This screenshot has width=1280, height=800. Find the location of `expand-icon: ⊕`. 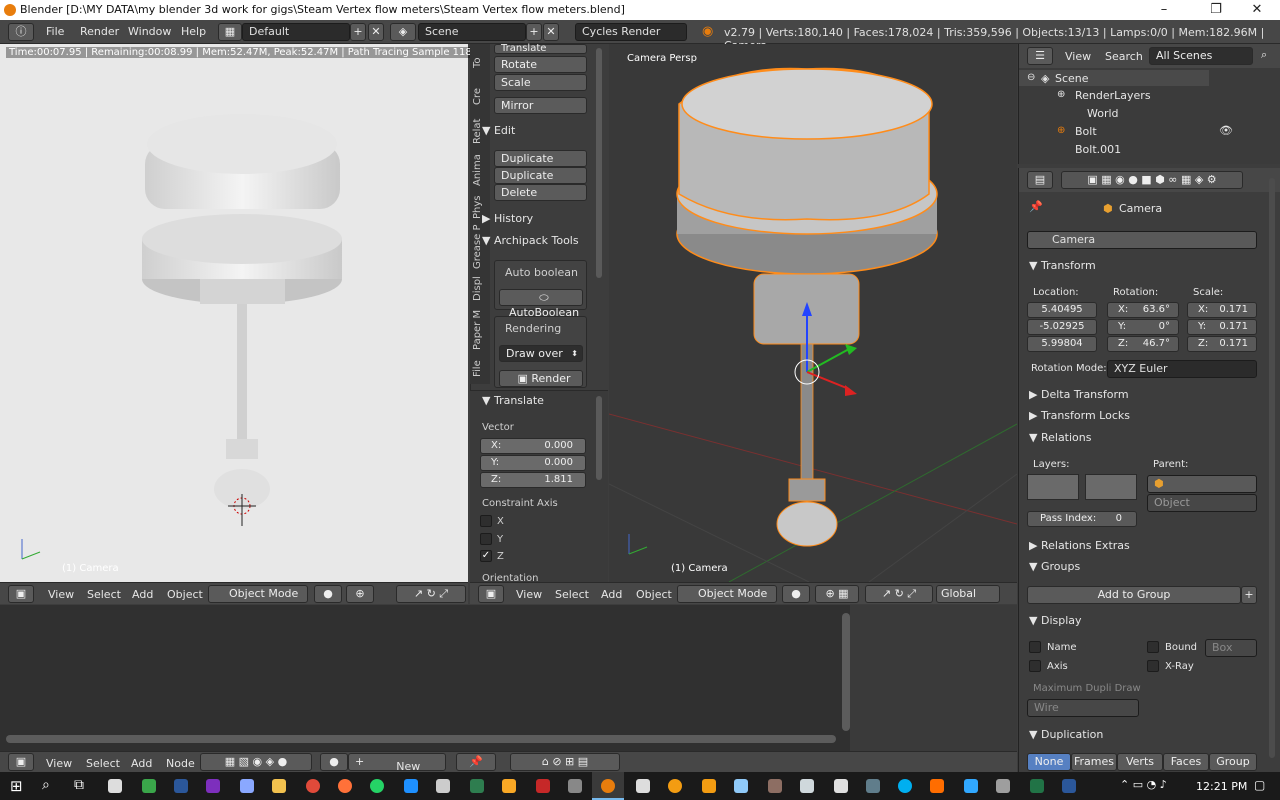

expand-icon: ⊕ is located at coordinates (1061, 94).